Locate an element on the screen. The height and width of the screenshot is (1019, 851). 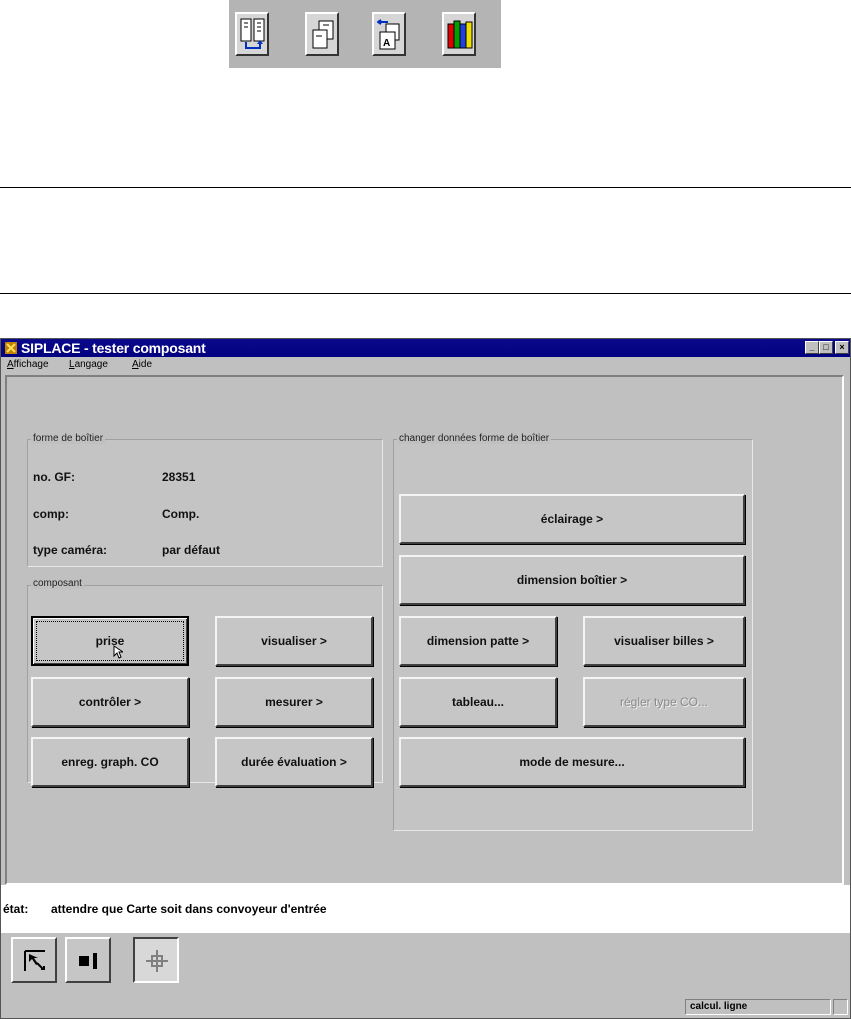
cursor-select-tool is located at coordinates (34, 960).